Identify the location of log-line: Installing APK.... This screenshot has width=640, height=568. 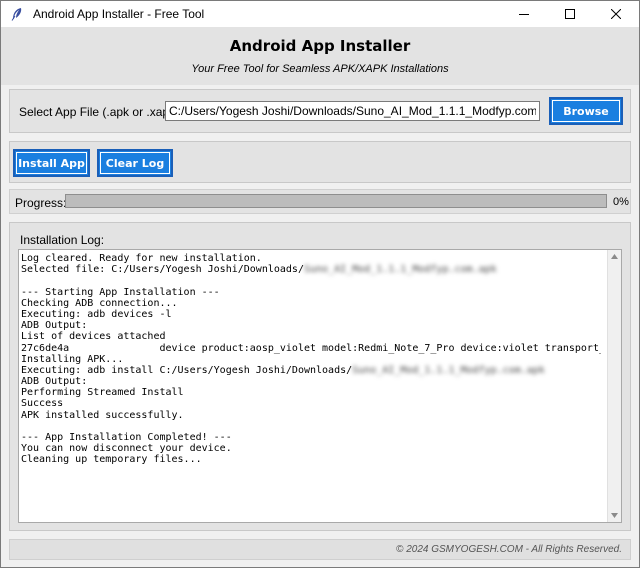
(311, 359).